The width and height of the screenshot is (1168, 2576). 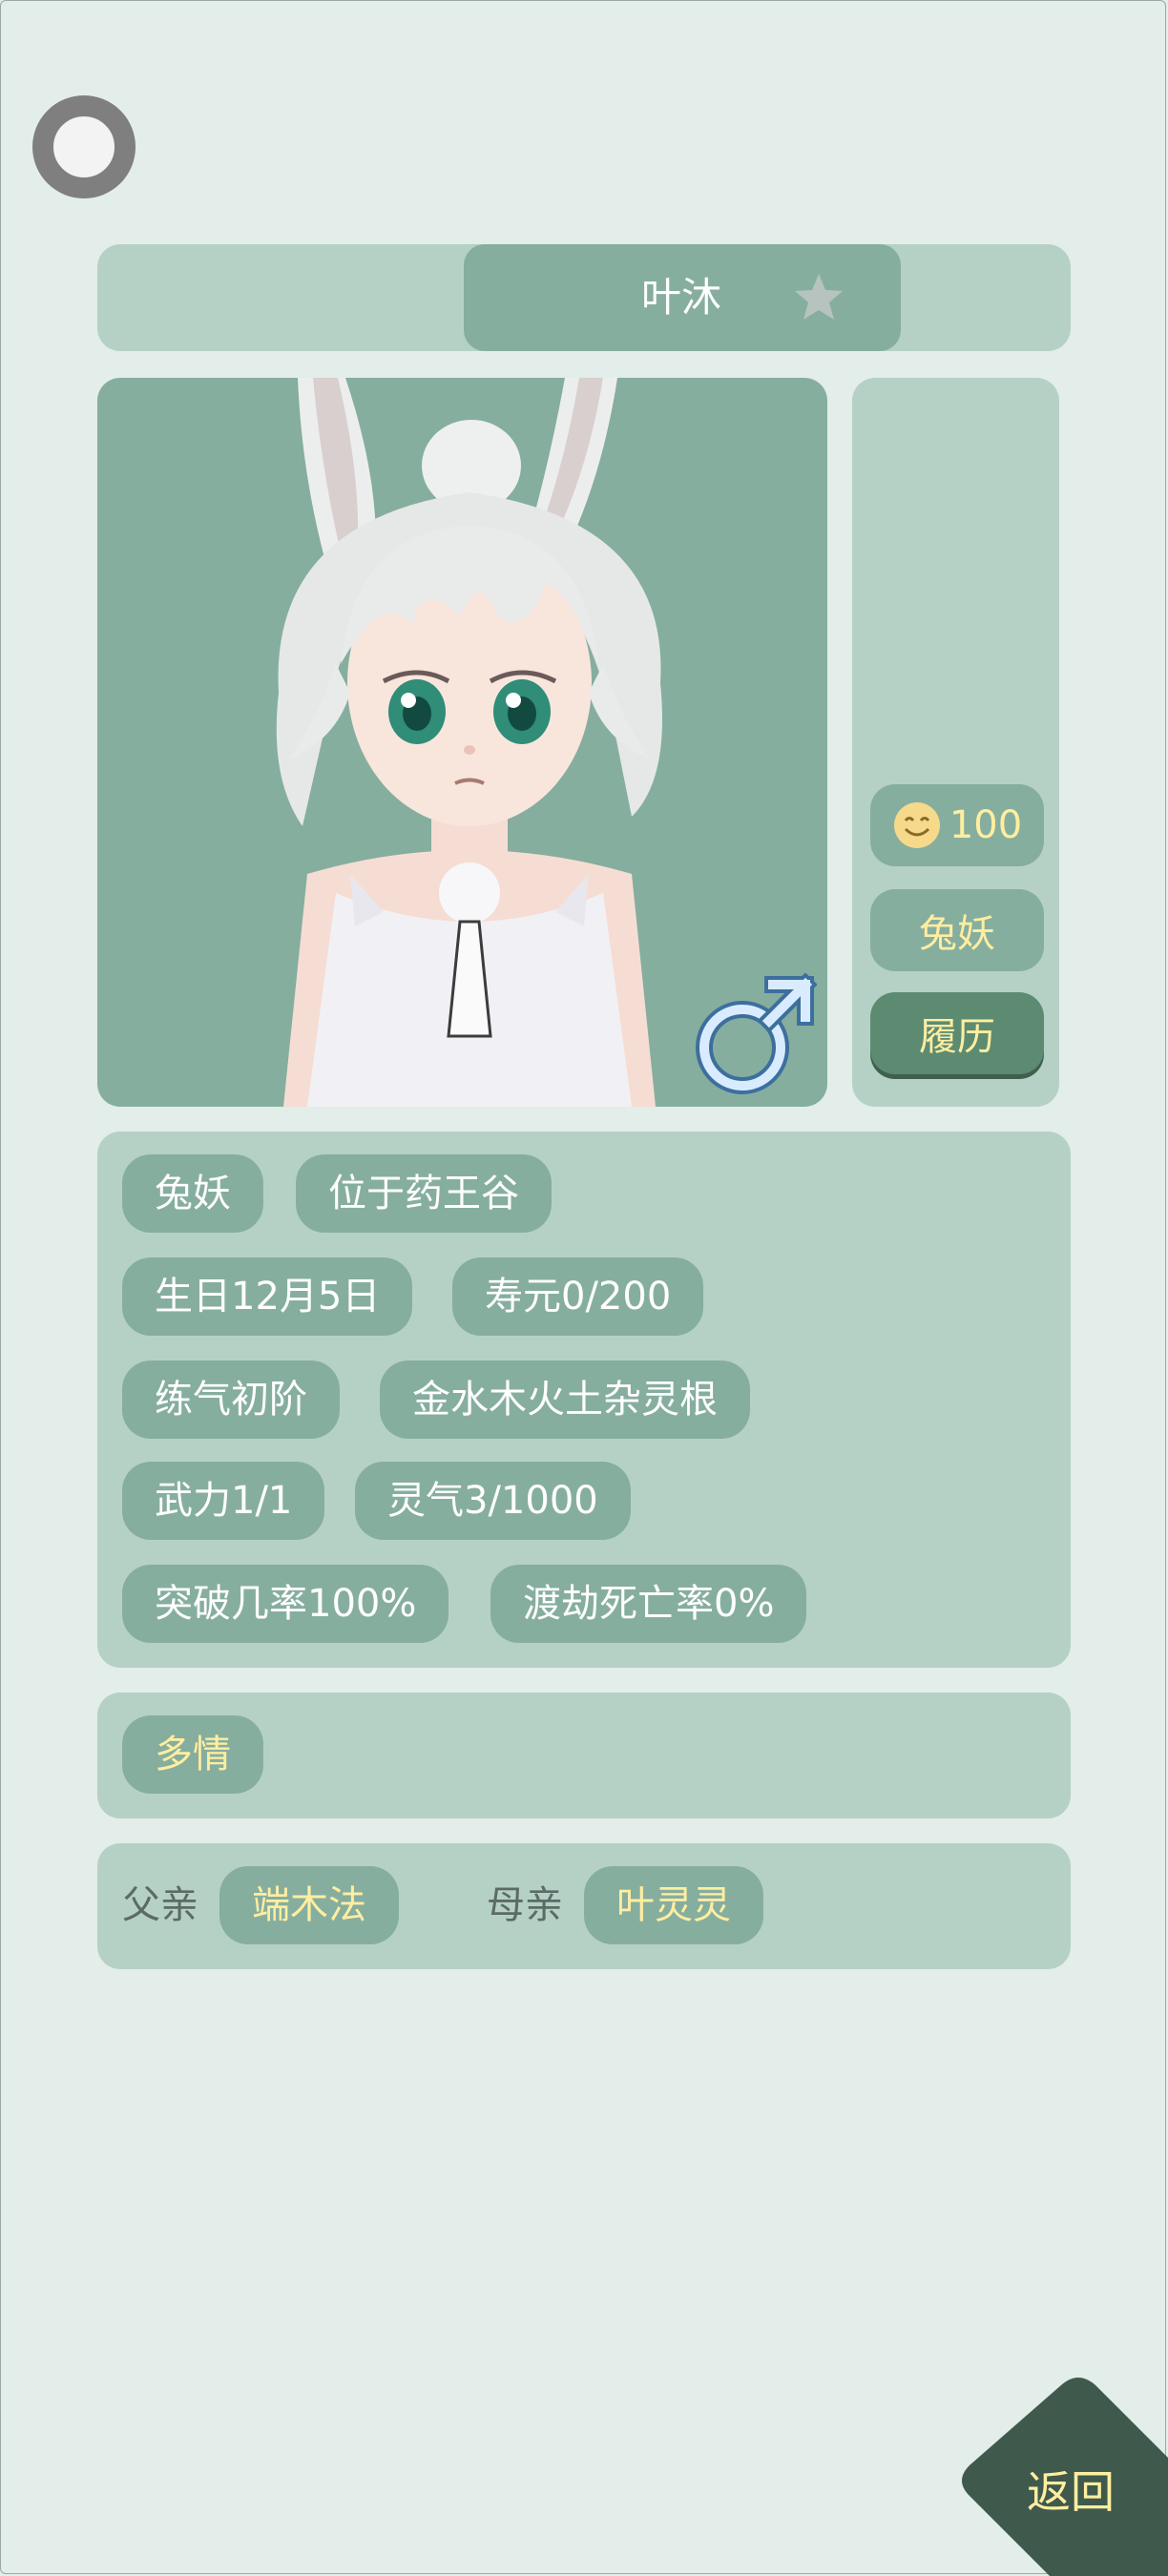 I want to click on mother-name-button: 叶灵灵, so click(x=673, y=1905).